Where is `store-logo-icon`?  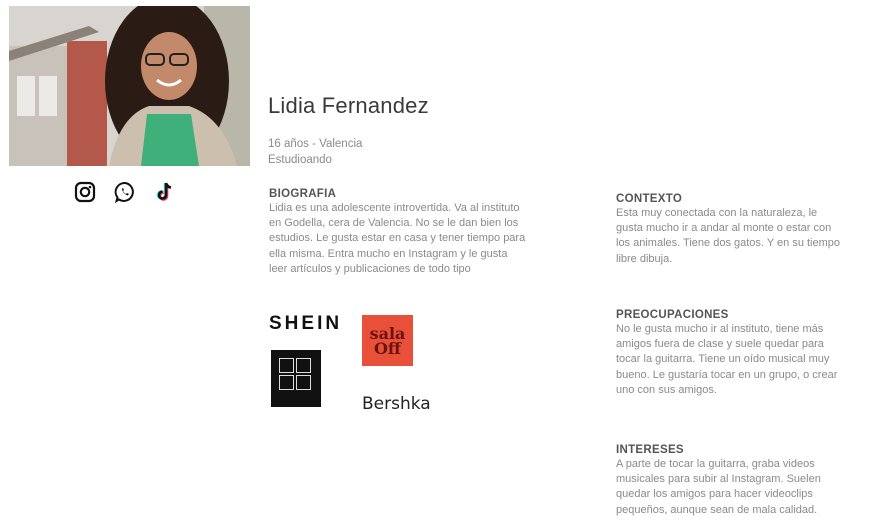 store-logo-icon is located at coordinates (296, 378).